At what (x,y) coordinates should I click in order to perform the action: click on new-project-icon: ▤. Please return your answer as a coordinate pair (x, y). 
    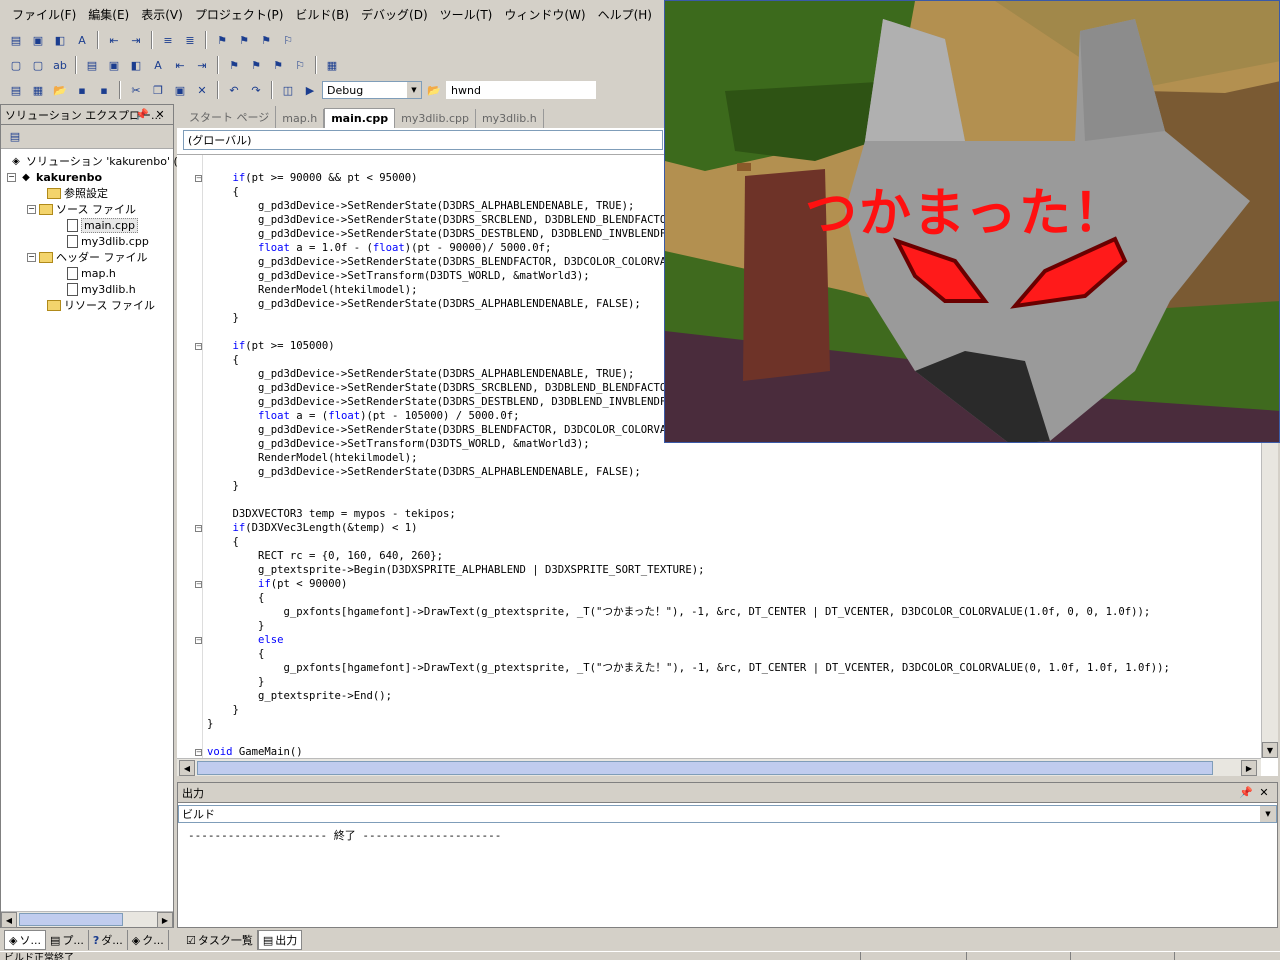
    Looking at the image, I should click on (16, 90).